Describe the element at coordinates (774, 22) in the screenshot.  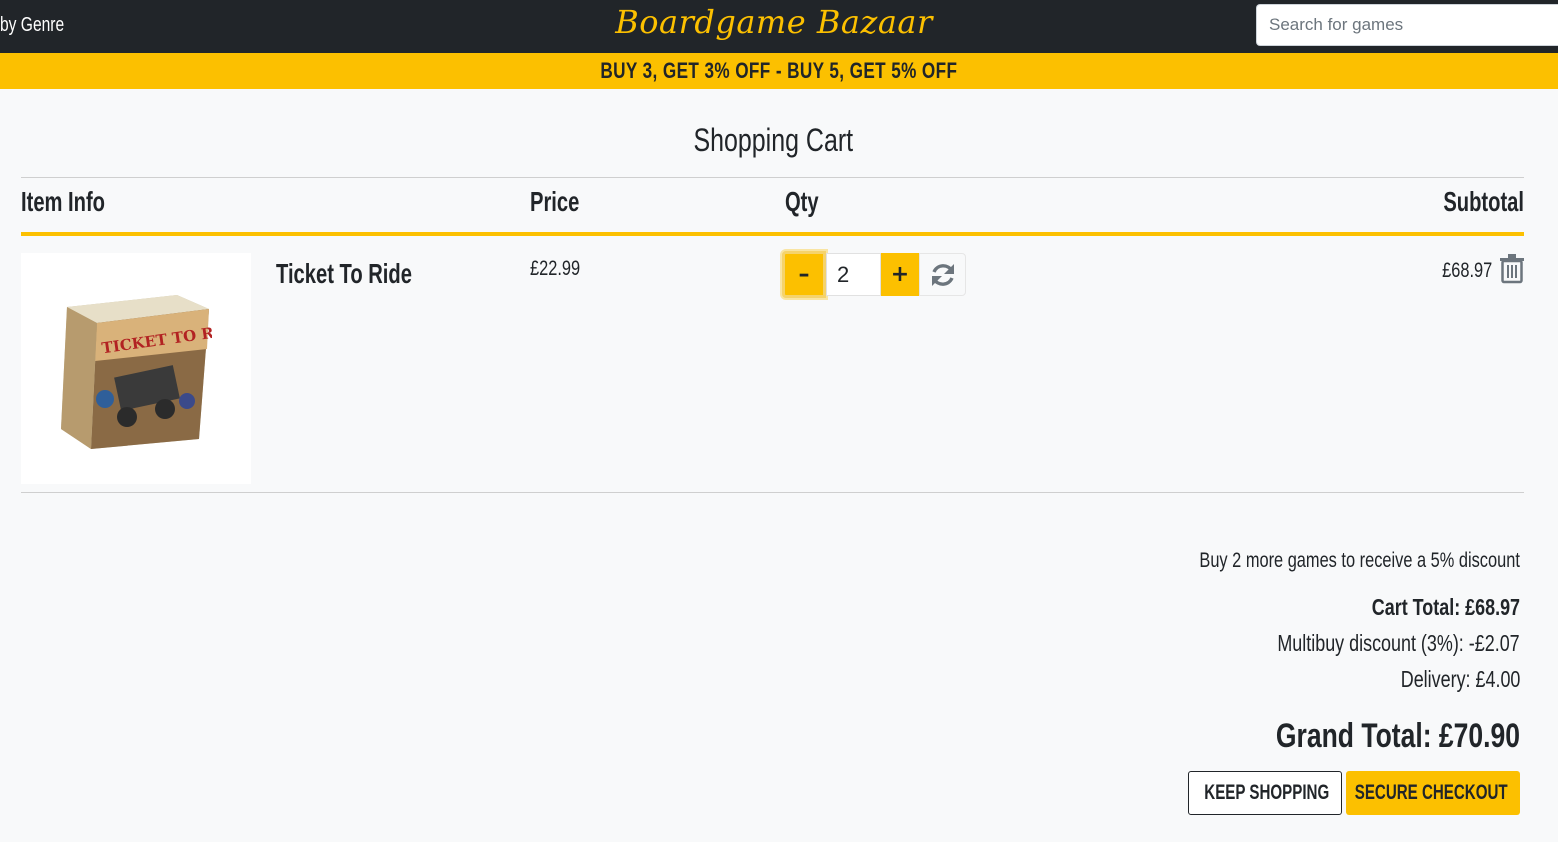
I see `brand-logo: Boardgame Bazaar` at that location.